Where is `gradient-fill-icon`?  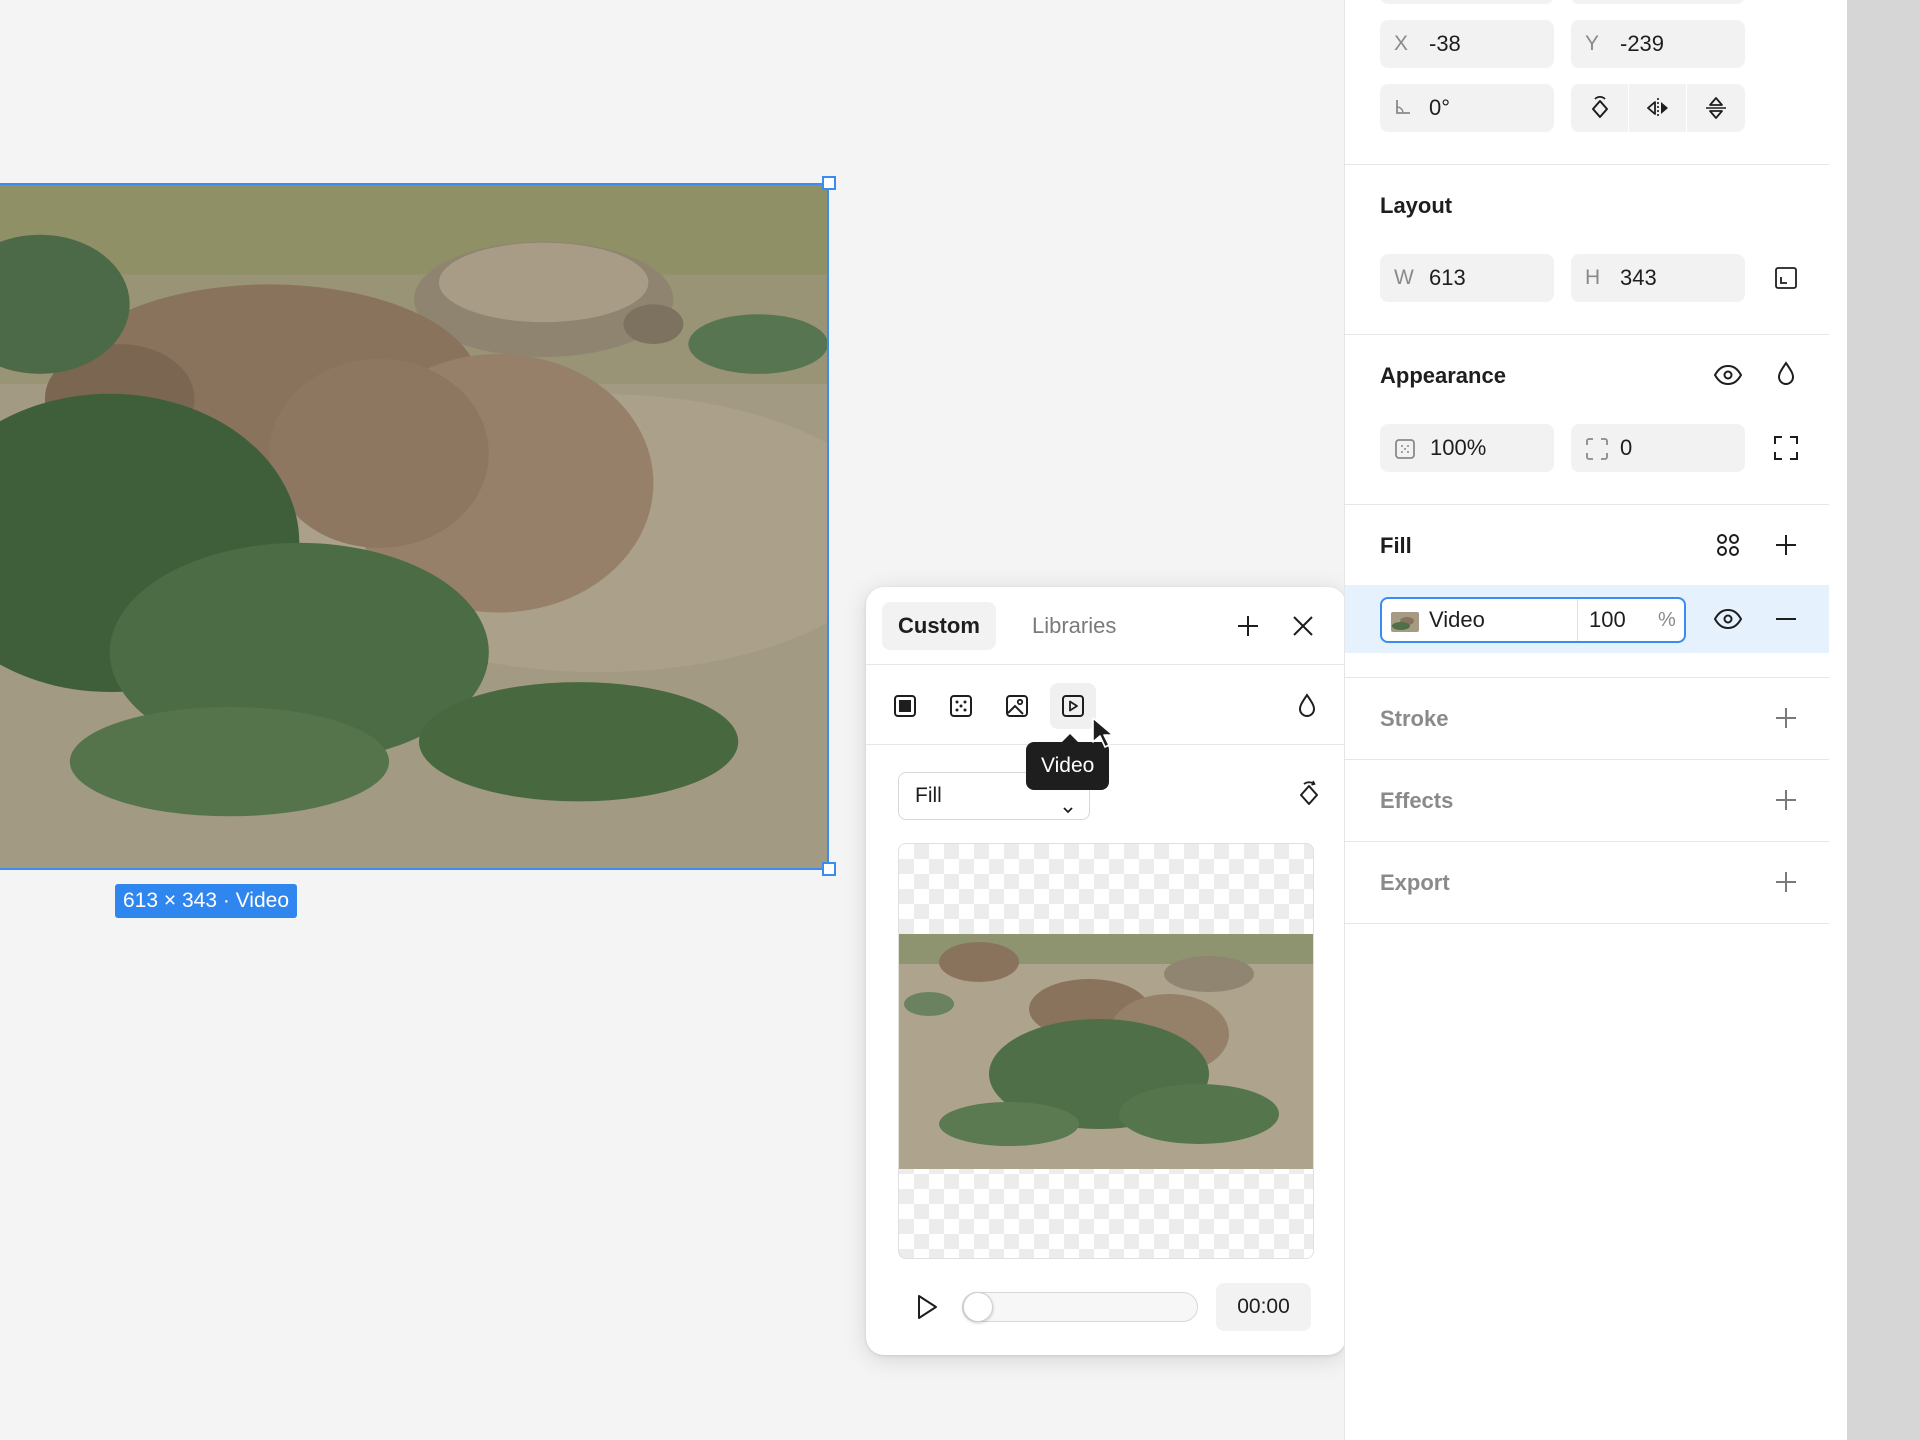 gradient-fill-icon is located at coordinates (961, 706).